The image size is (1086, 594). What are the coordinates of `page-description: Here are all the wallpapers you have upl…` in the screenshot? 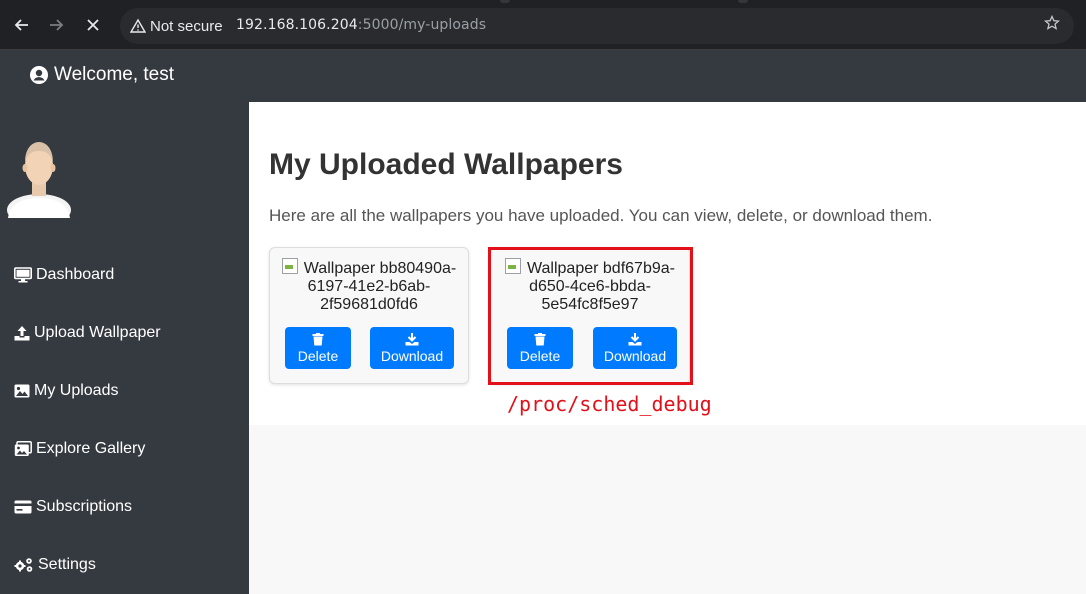 It's located at (601, 215).